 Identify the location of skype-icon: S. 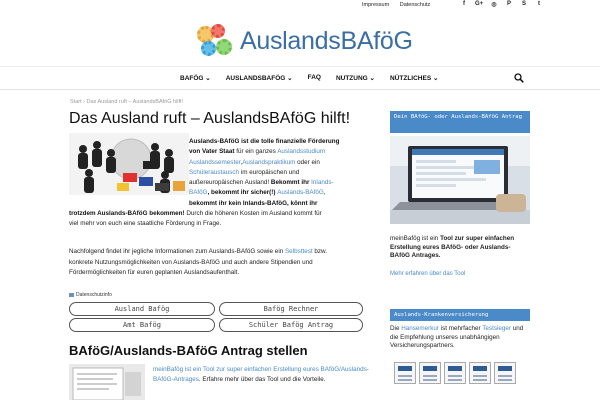
(524, 4).